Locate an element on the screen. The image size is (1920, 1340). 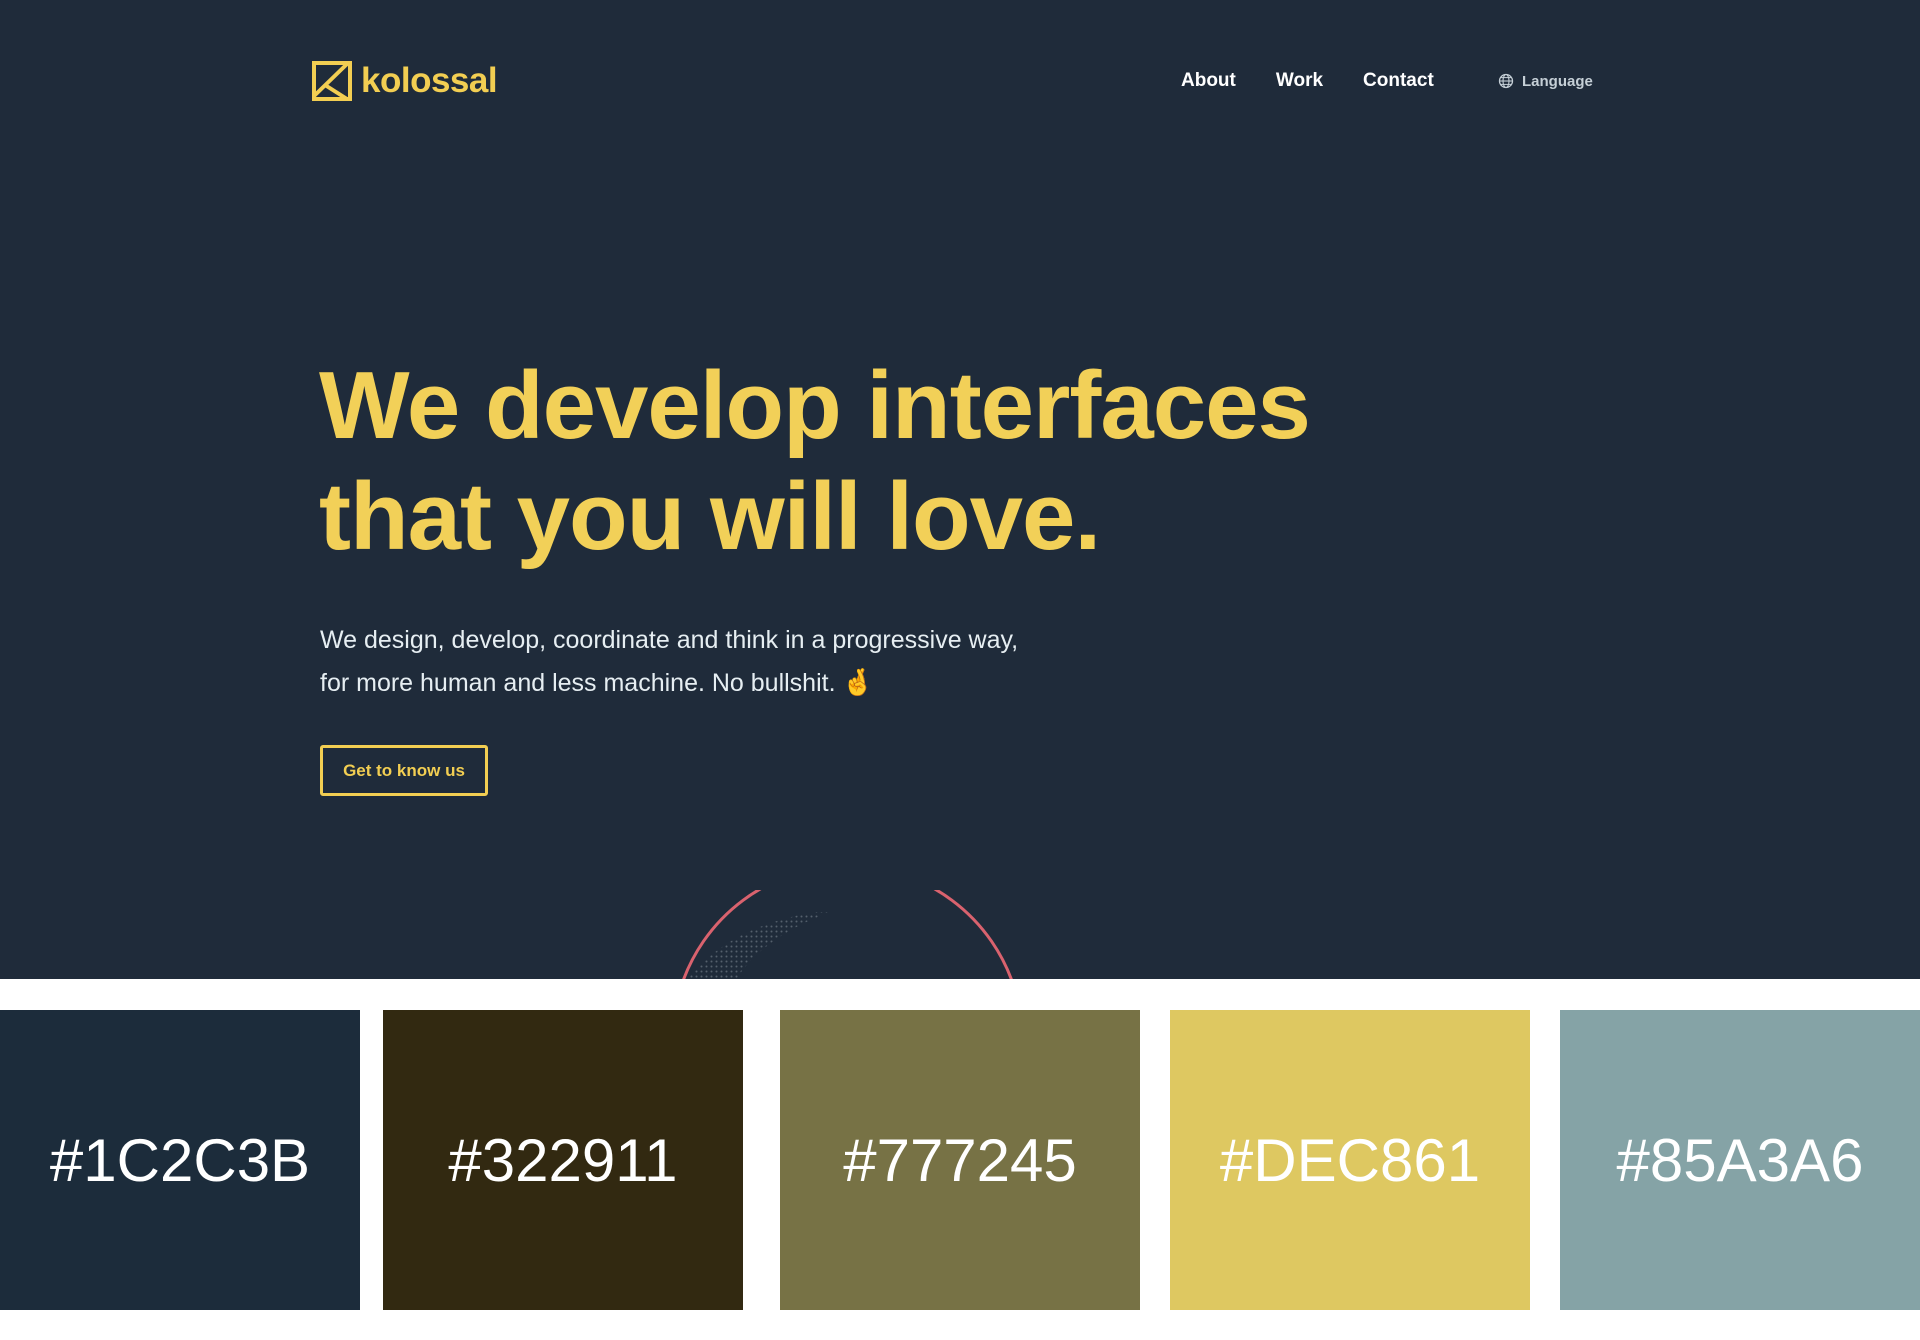
swatch-label: #1C2C3B is located at coordinates (180, 1160).